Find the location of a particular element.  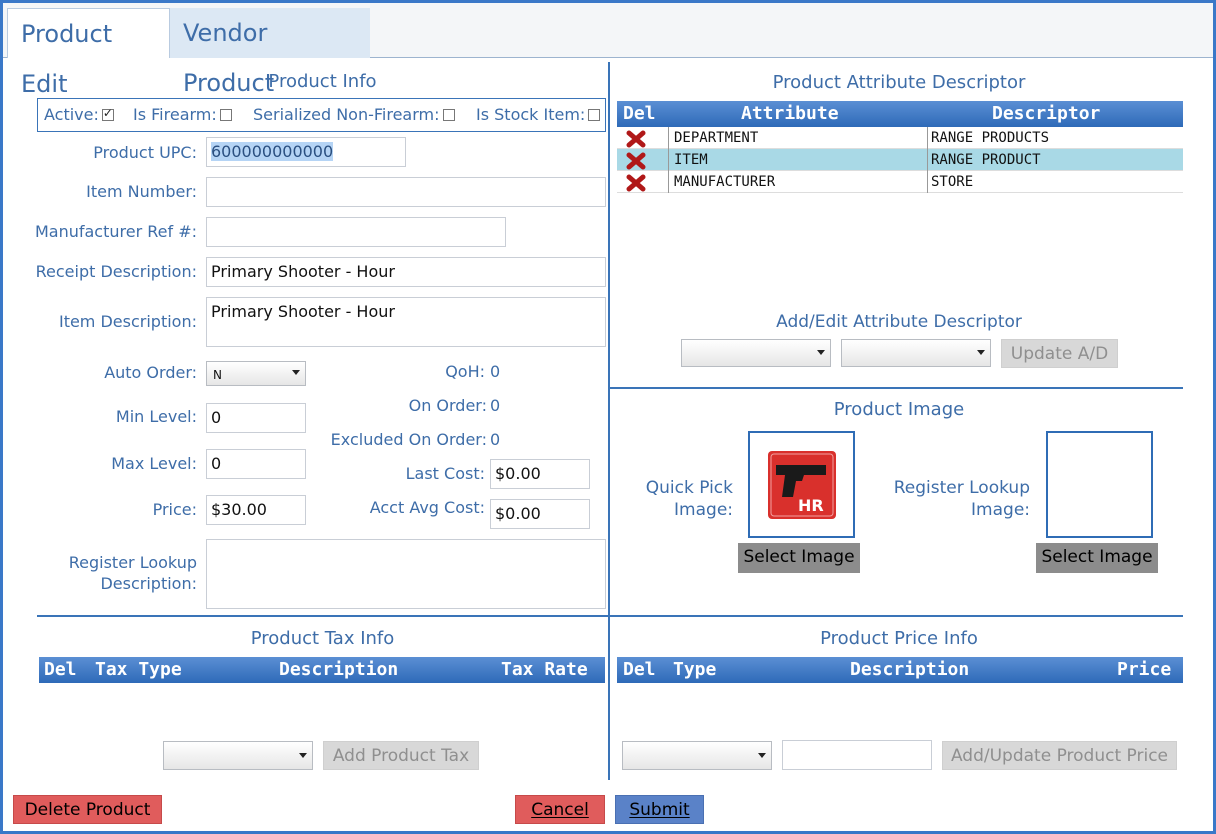

col-price: Price is located at coordinates (1144, 669).